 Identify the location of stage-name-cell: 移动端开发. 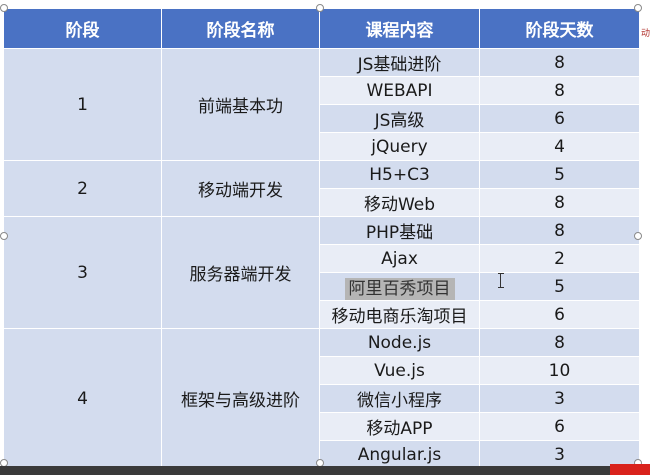
(240, 188).